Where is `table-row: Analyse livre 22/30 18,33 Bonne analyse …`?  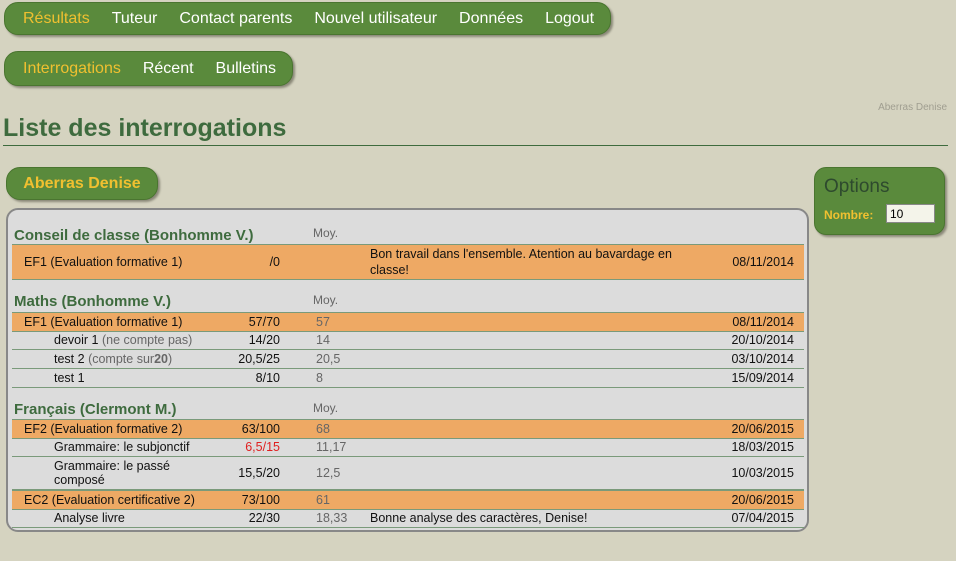 table-row: Analyse livre 22/30 18,33 Bonne analyse … is located at coordinates (408, 518).